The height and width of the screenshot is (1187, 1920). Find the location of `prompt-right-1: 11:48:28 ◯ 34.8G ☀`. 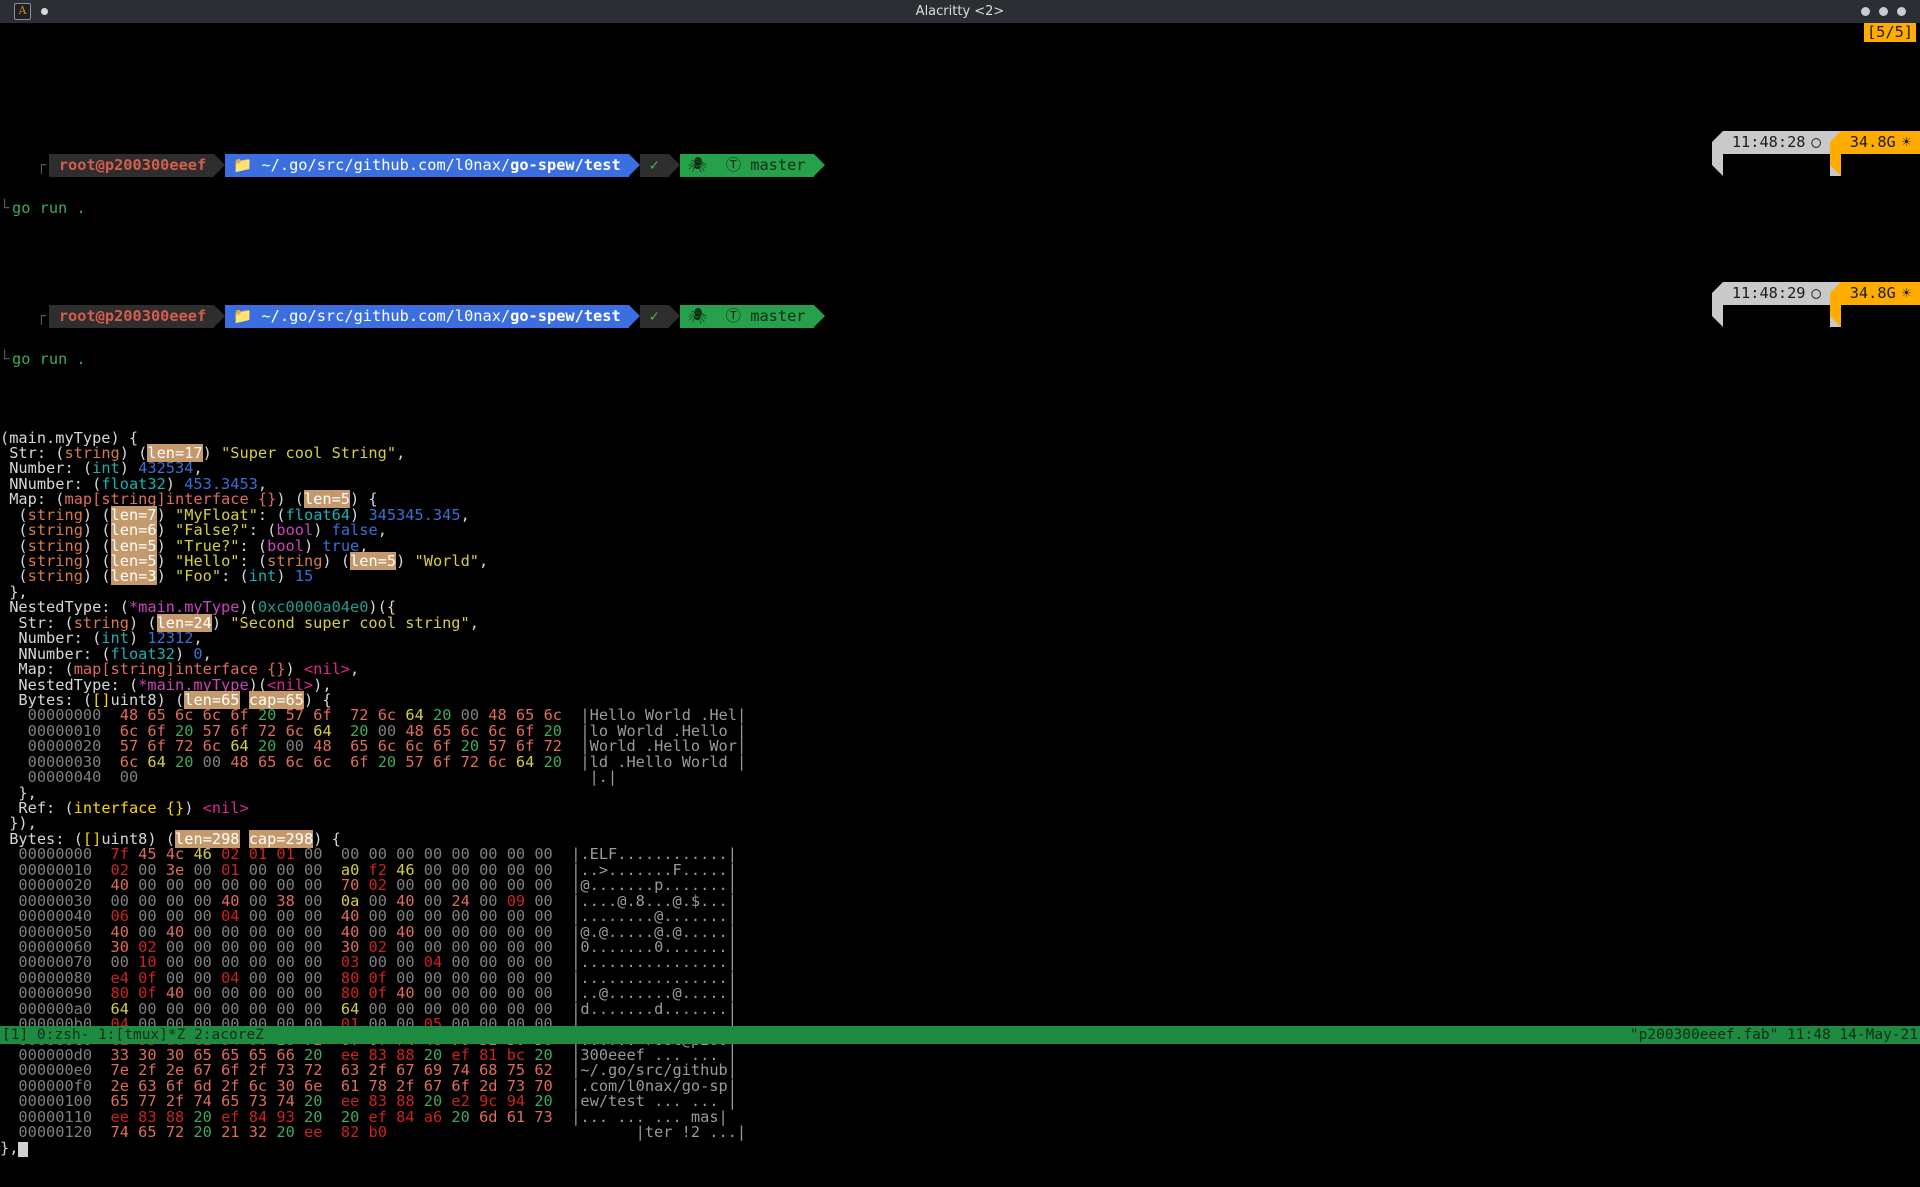

prompt-right-1: 11:48:28 ◯ 34.8G ☀ is located at coordinates (1815, 154).